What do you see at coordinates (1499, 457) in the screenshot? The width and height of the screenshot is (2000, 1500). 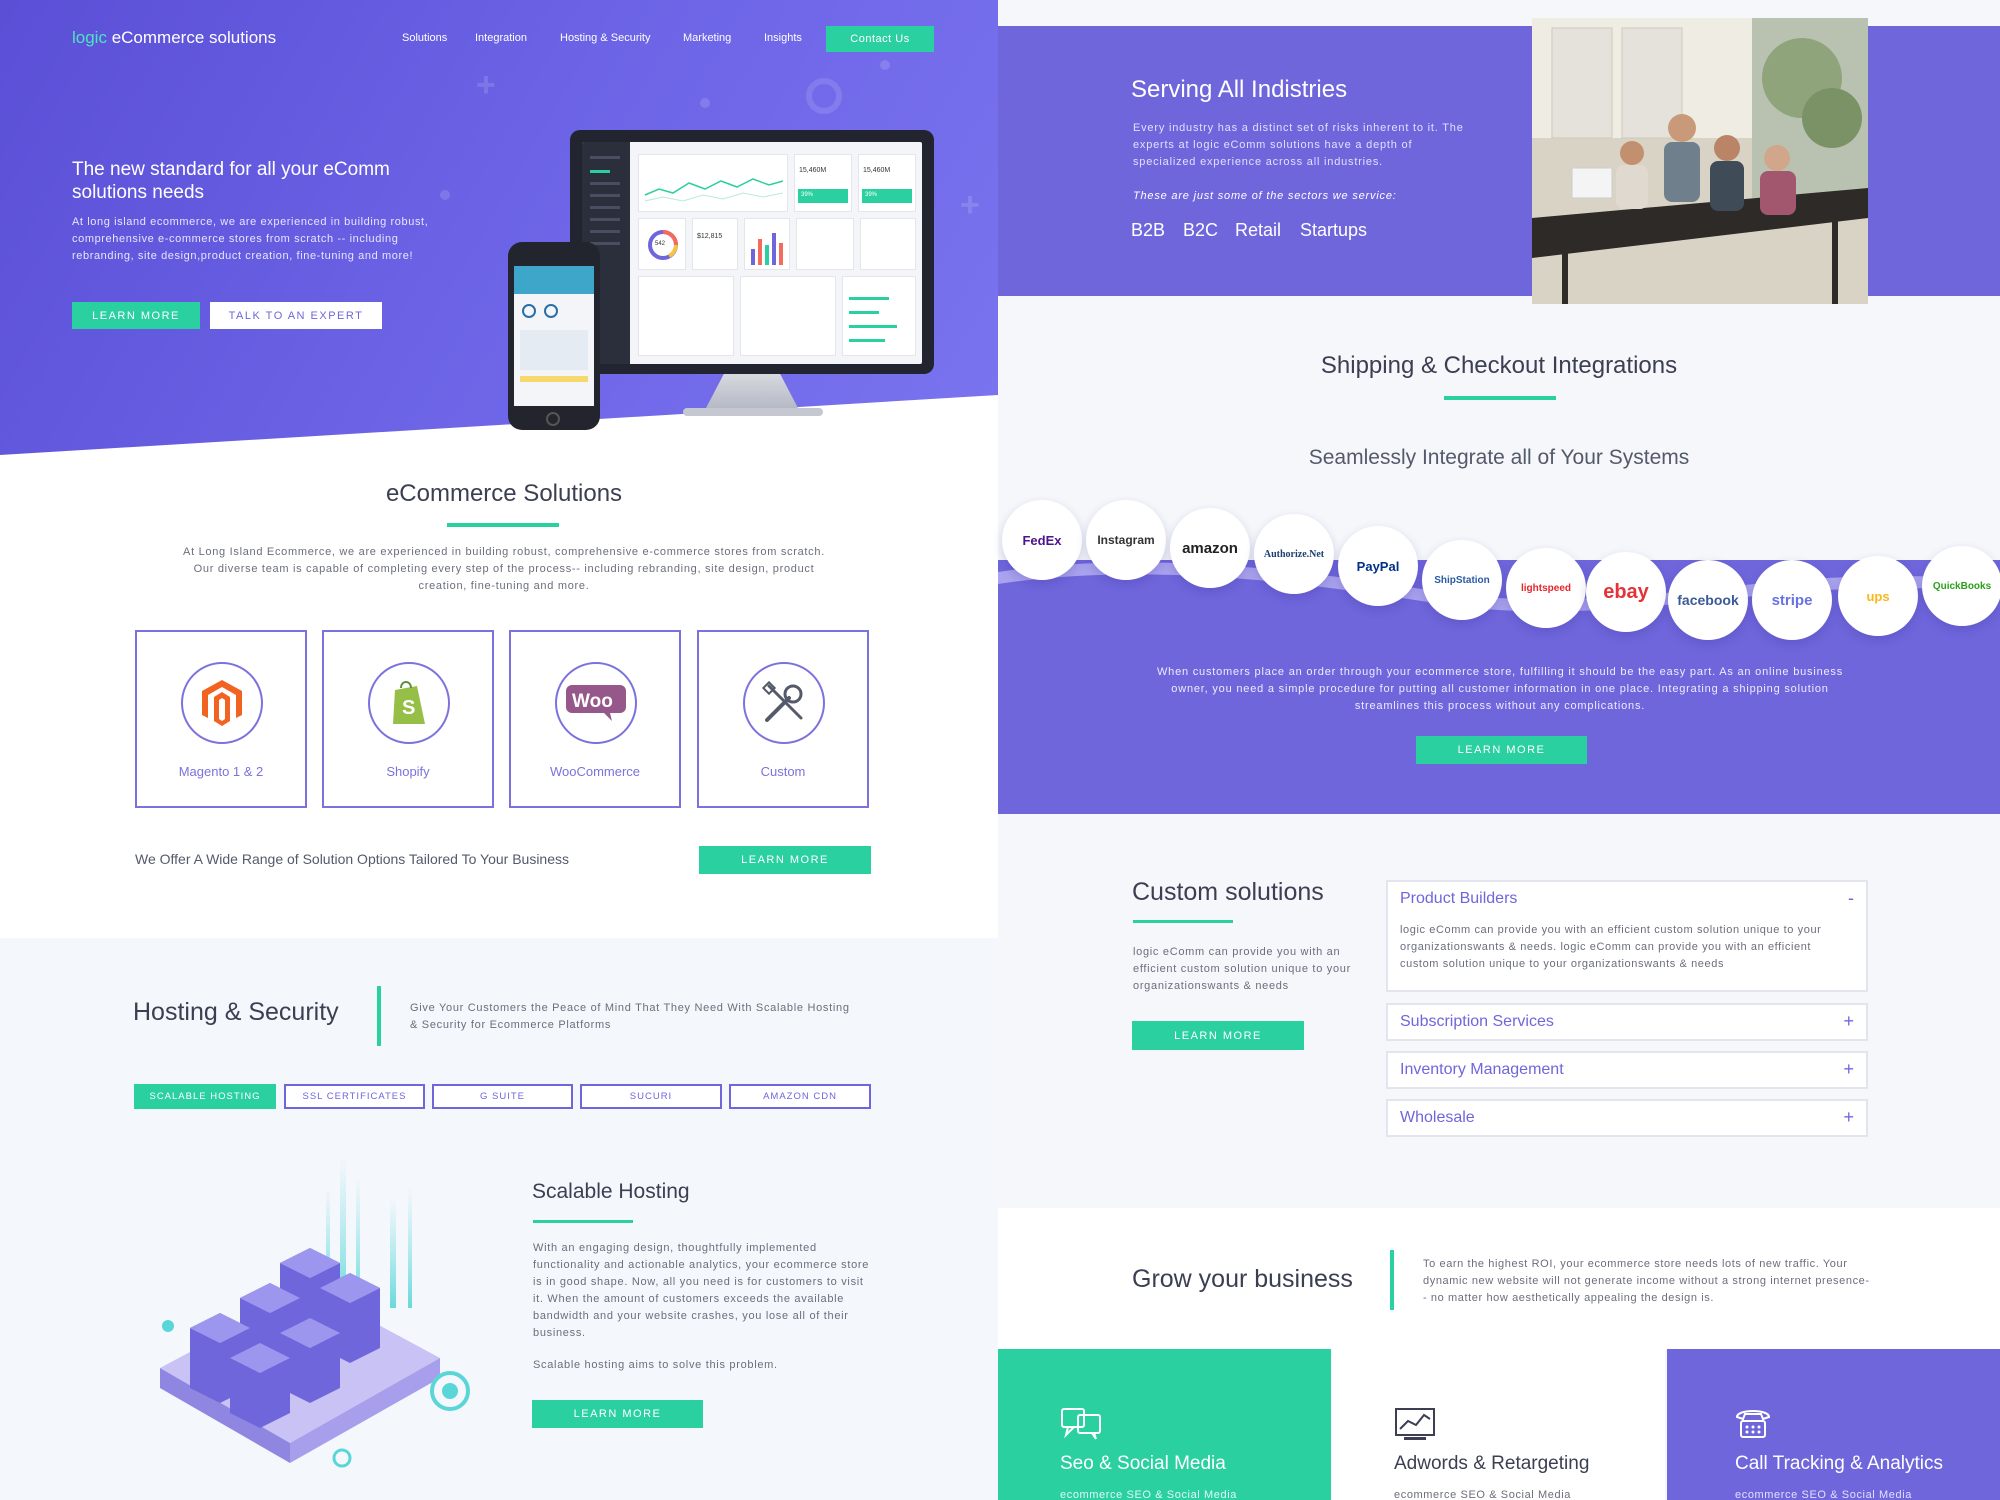 I see `integrations-subtitle: Seamlessly Integrate all of Your Systems` at bounding box center [1499, 457].